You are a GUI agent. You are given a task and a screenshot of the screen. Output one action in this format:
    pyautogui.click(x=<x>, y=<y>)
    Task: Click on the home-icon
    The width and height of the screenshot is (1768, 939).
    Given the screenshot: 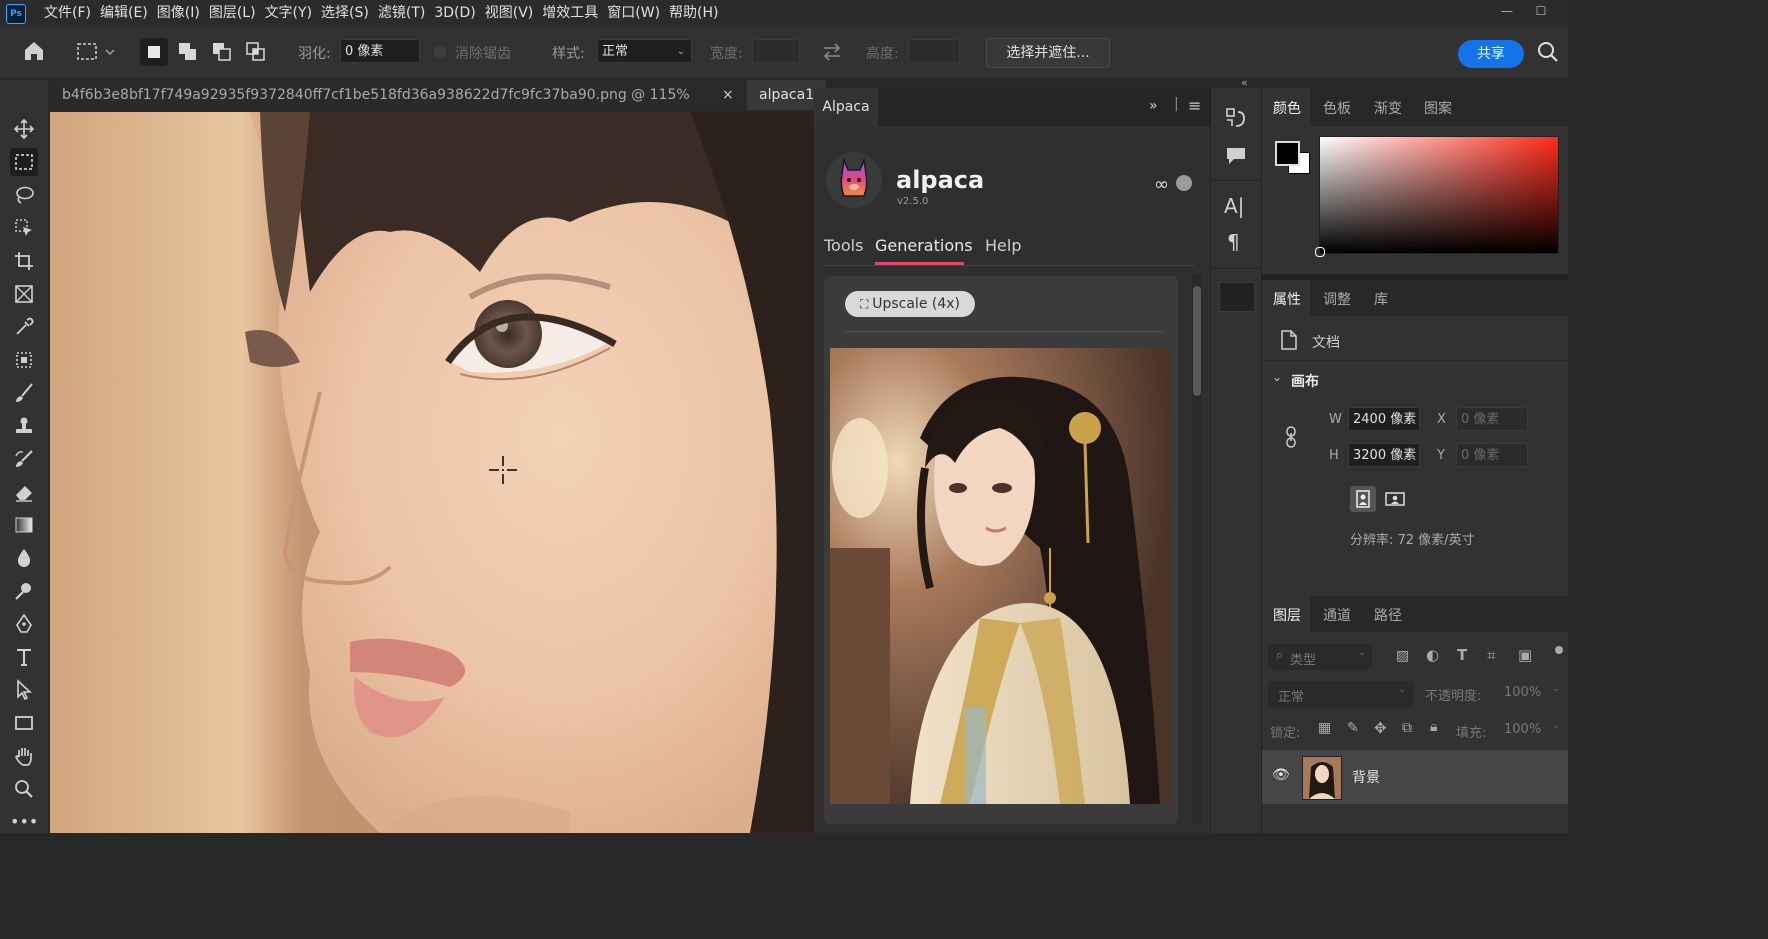 What is the action you would take?
    pyautogui.click(x=34, y=53)
    